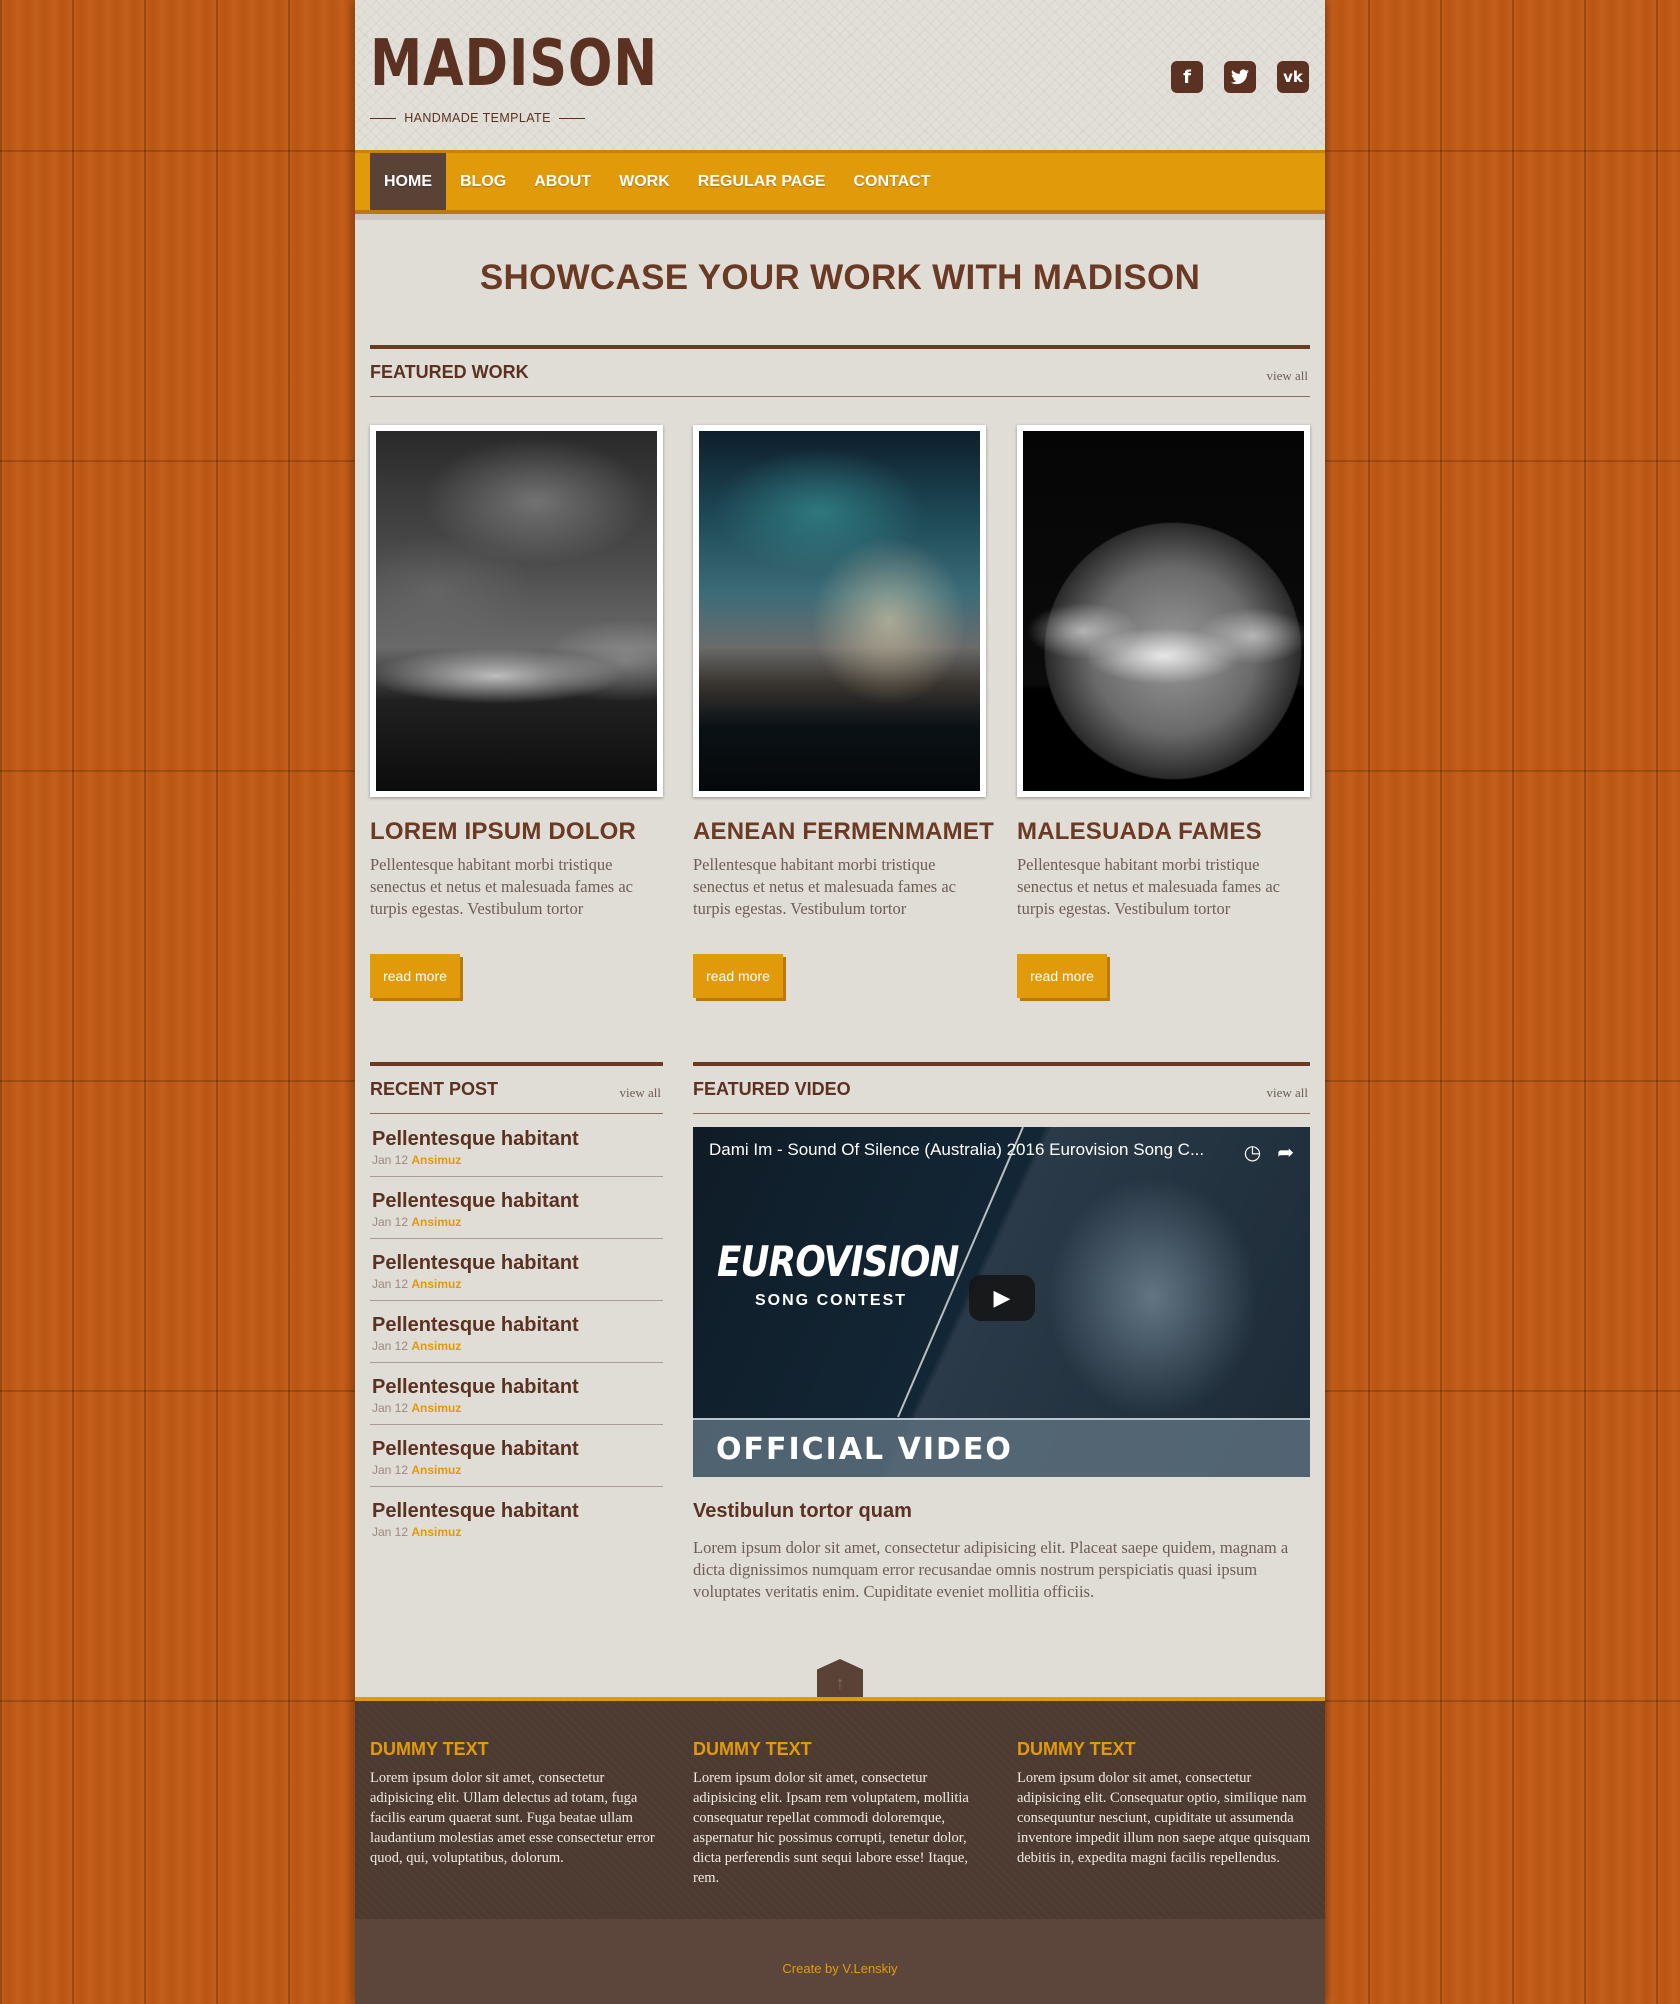 The image size is (1680, 2004). I want to click on tagline-text: HANDMADE TEMPLATE, so click(477, 118).